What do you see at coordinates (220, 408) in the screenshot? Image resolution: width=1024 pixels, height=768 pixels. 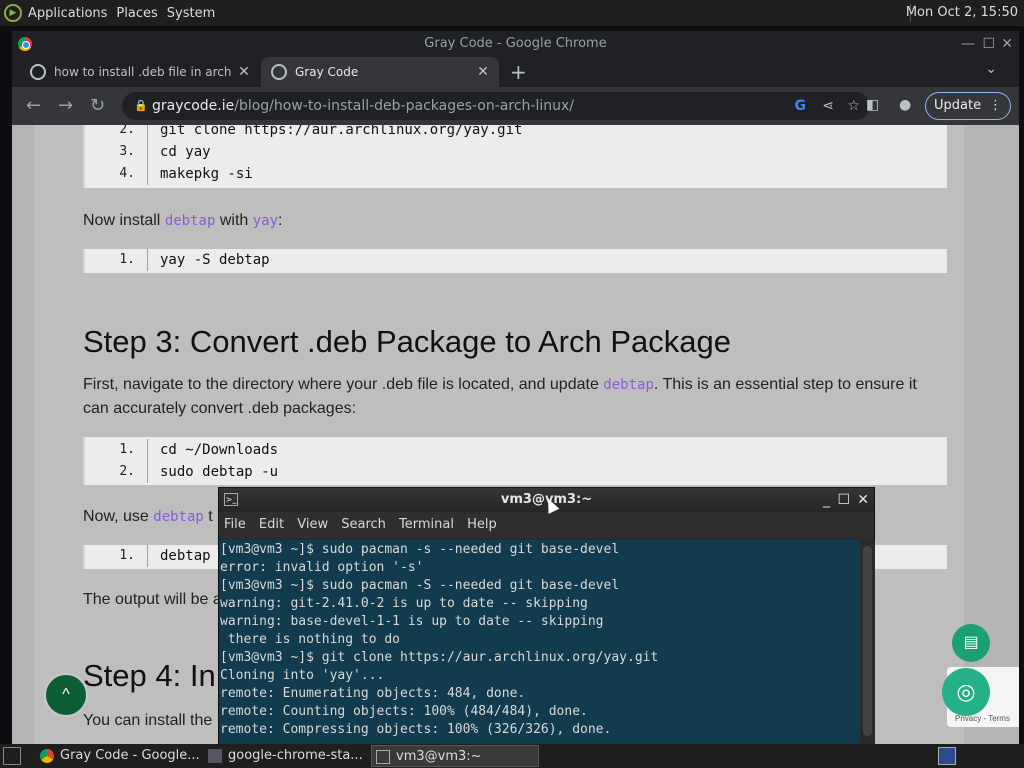 I see `para-text: can accurately convert .deb packages:` at bounding box center [220, 408].